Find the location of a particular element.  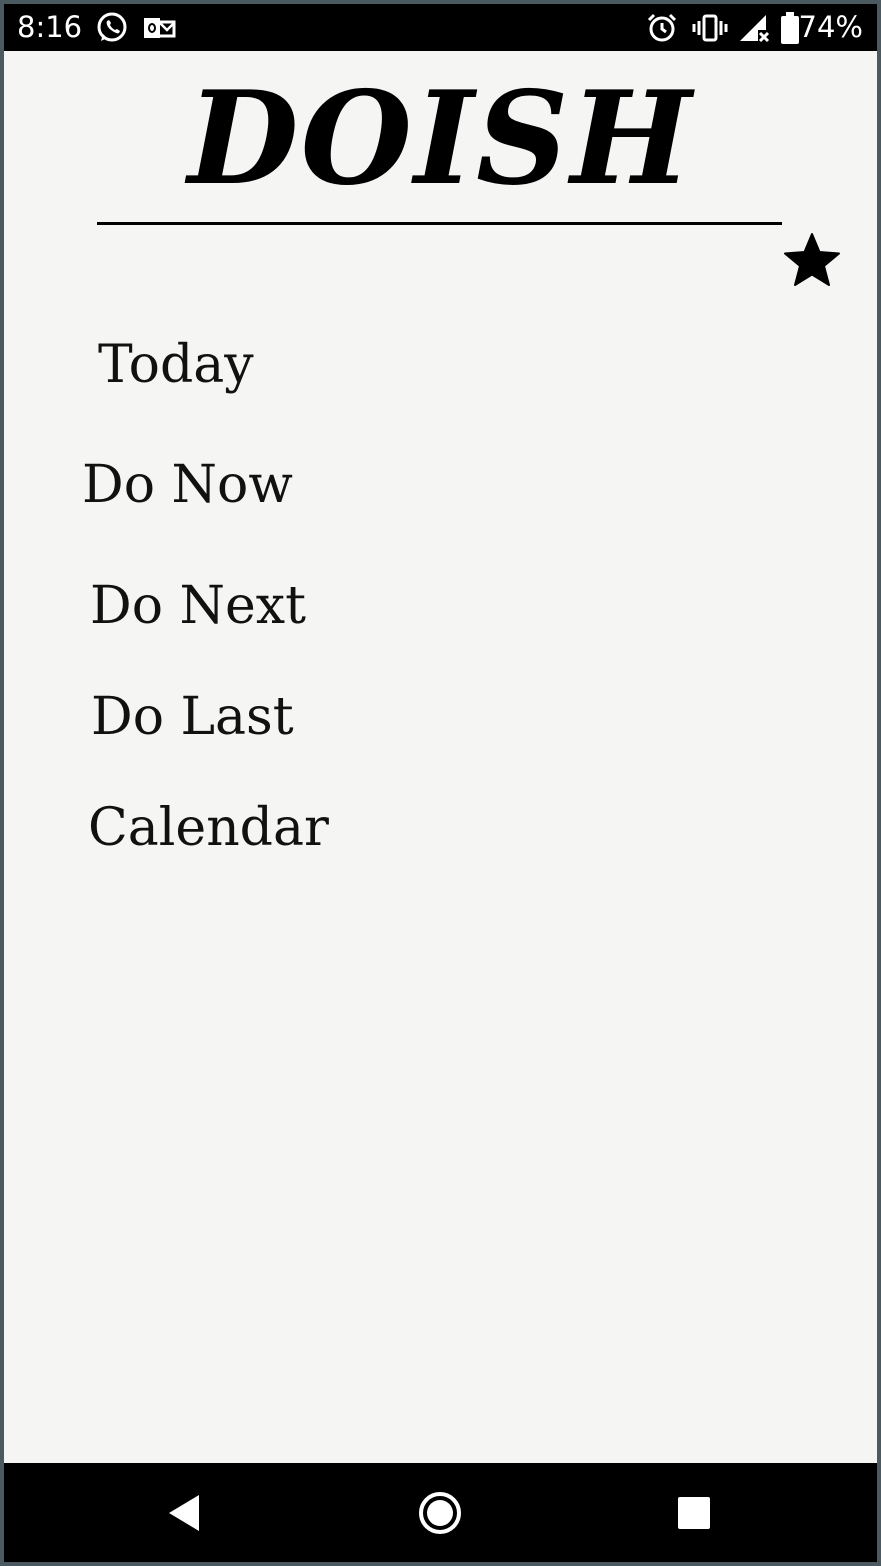

menu-item-calendar: Calendar is located at coordinates (208, 828).